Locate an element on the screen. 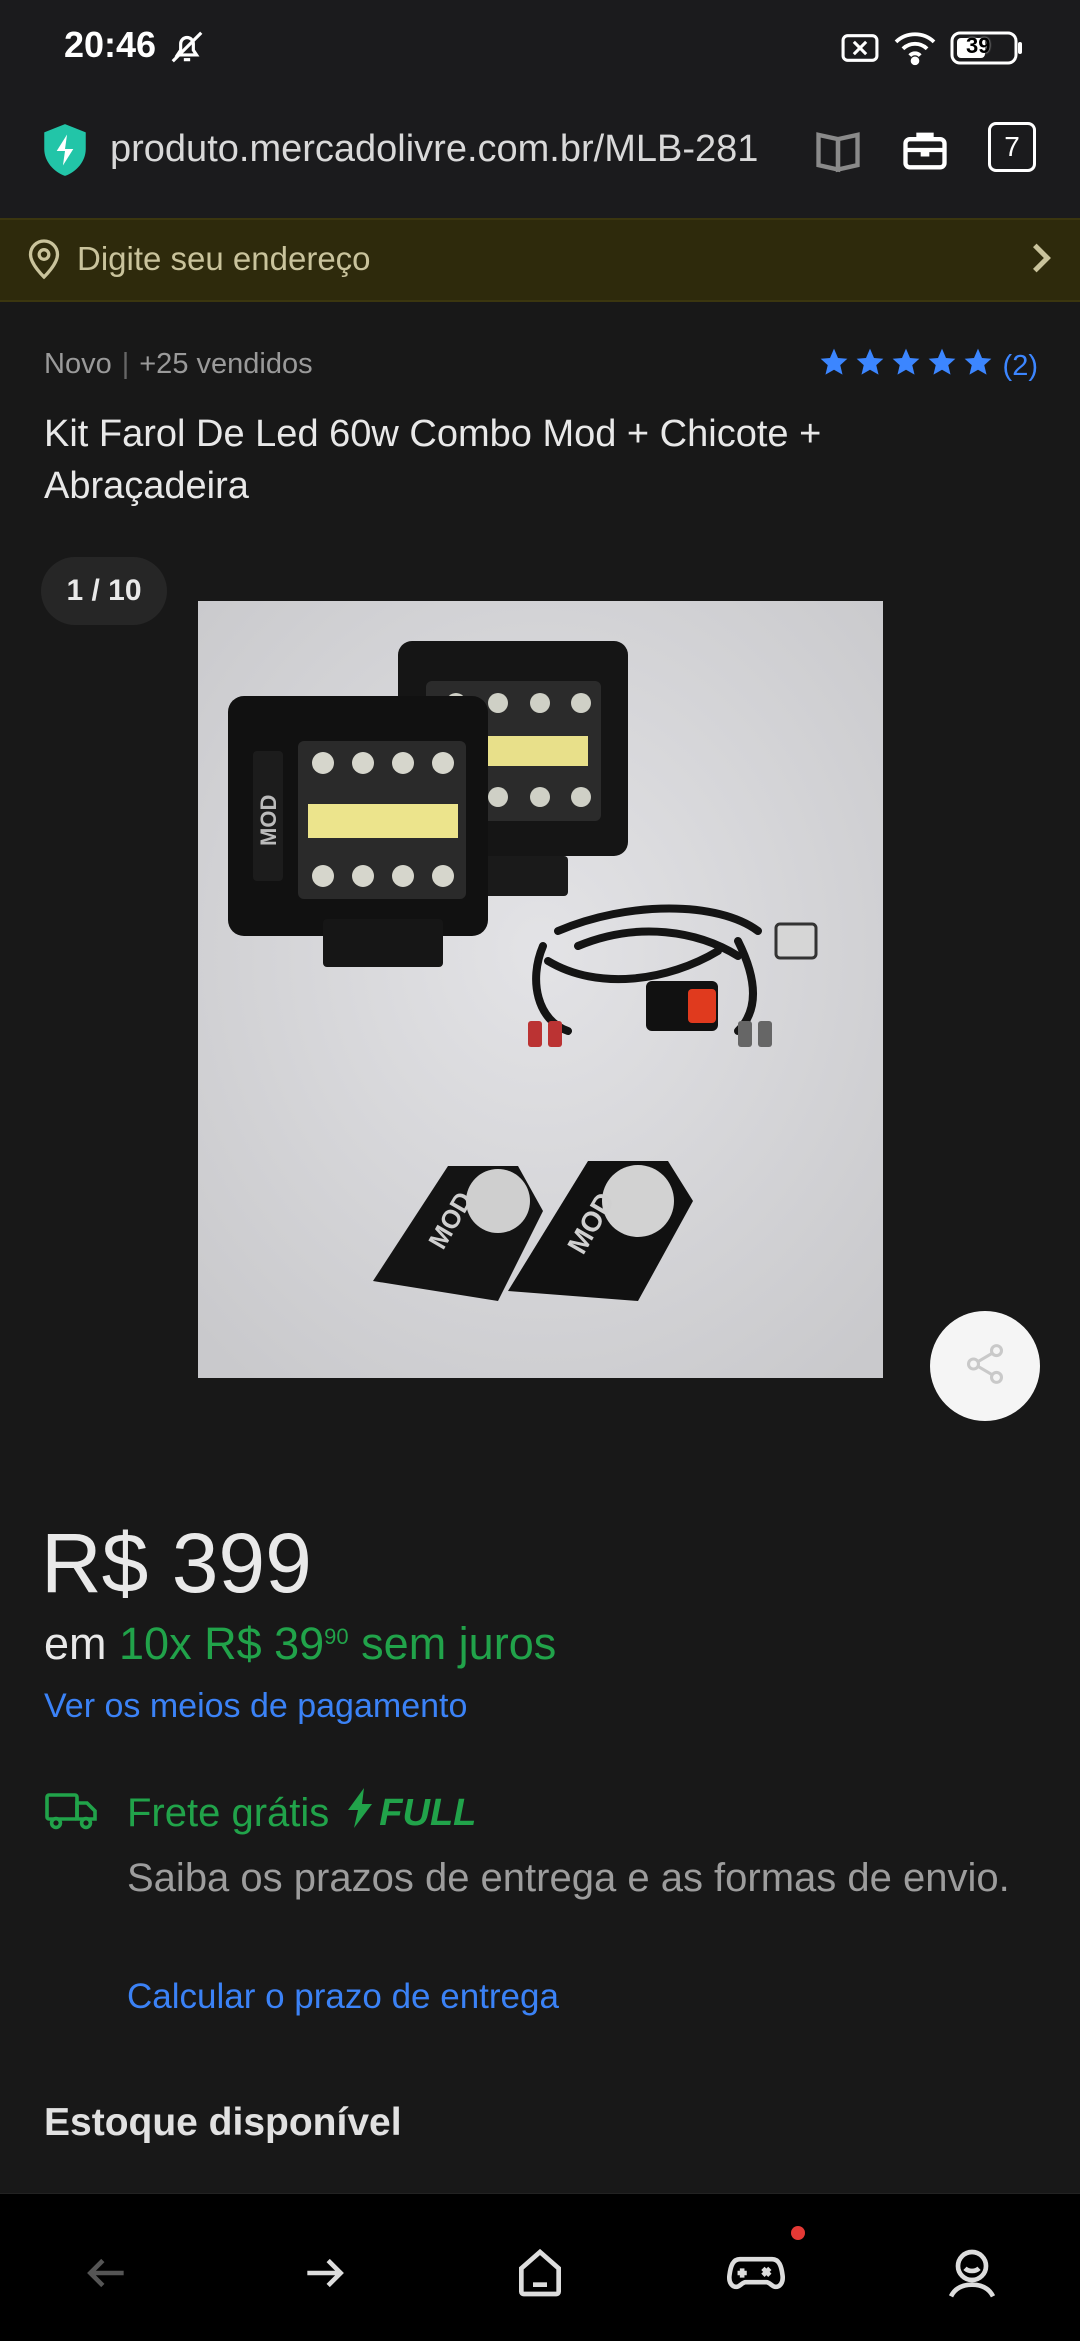  share-button is located at coordinates (985, 1366).